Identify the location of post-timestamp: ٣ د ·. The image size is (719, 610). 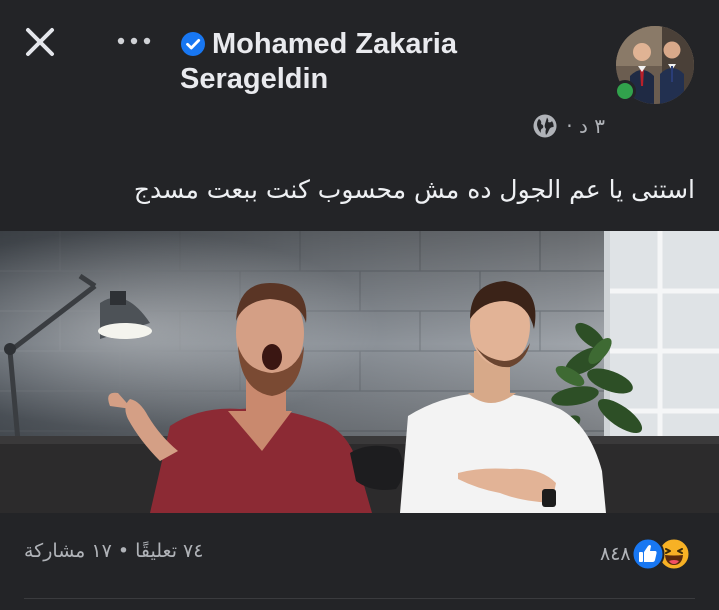
(585, 126).